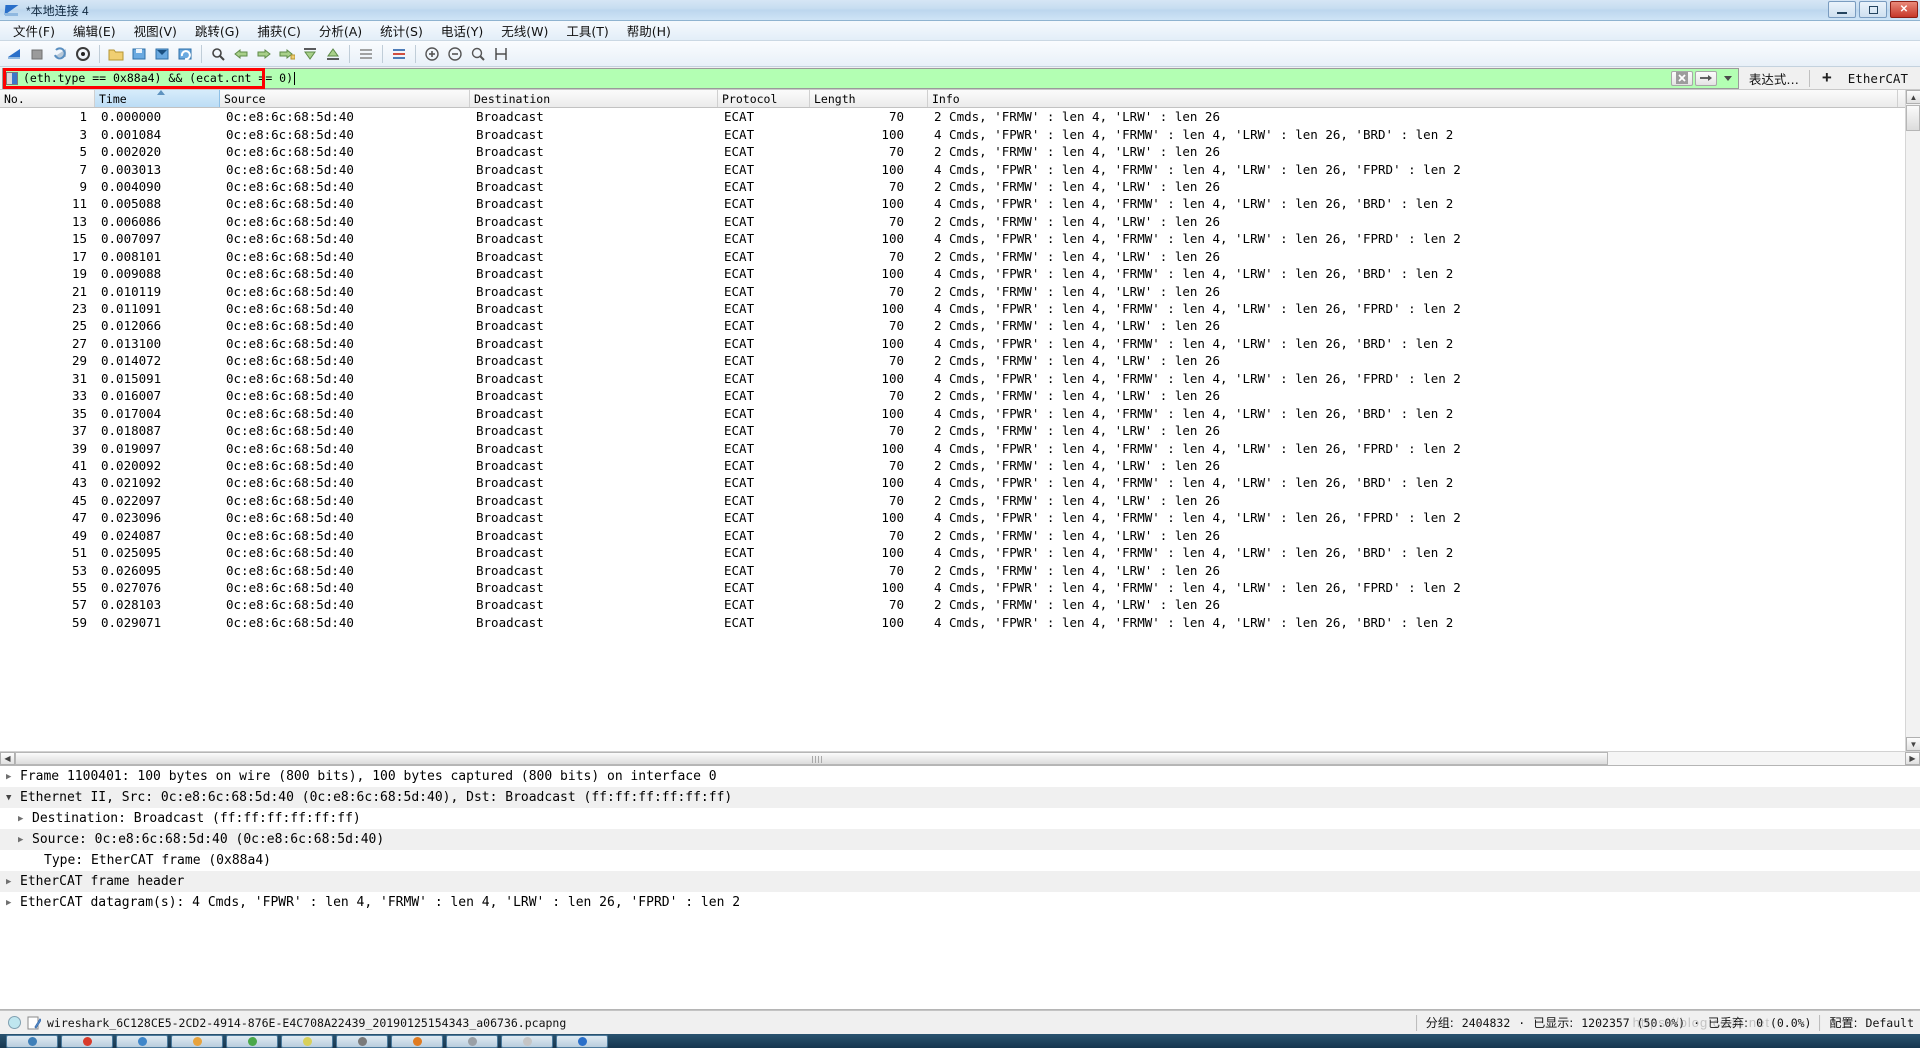 Image resolution: width=1920 pixels, height=1048 pixels. Describe the element at coordinates (14, 1022) in the screenshot. I see `expert-info-icon` at that location.